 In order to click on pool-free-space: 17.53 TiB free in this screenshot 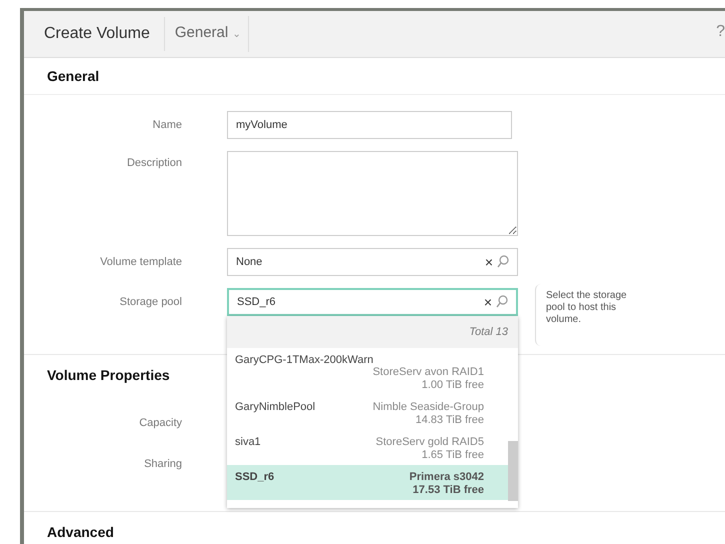, I will do `click(448, 490)`.